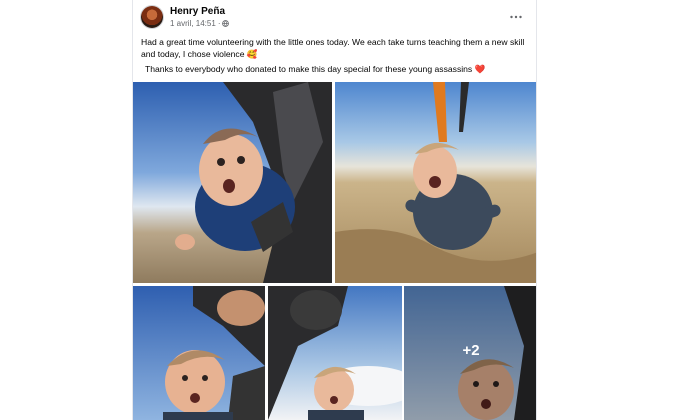  Describe the element at coordinates (193, 23) in the screenshot. I see `post-timestamp: 1 avril, 14:51` at that location.